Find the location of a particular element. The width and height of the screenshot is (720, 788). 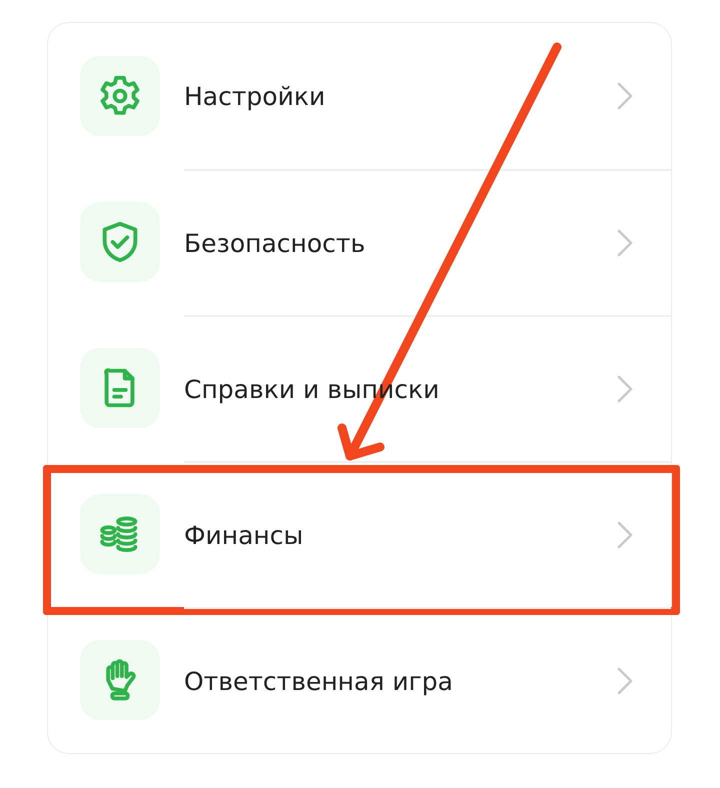

menu-item-label: Финансы is located at coordinates (244, 535).